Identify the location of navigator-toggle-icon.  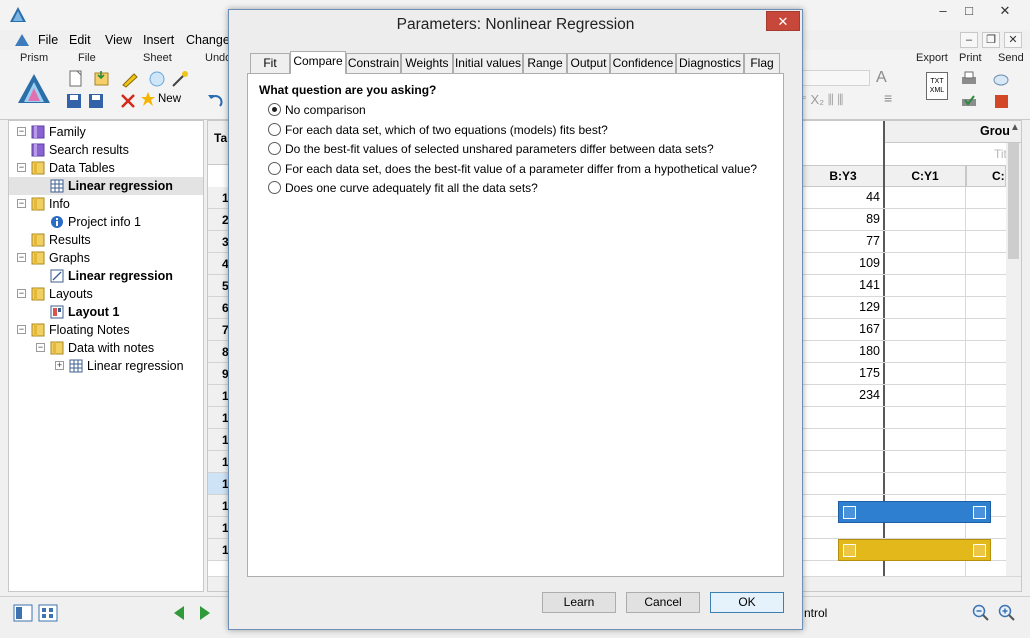
(23, 613).